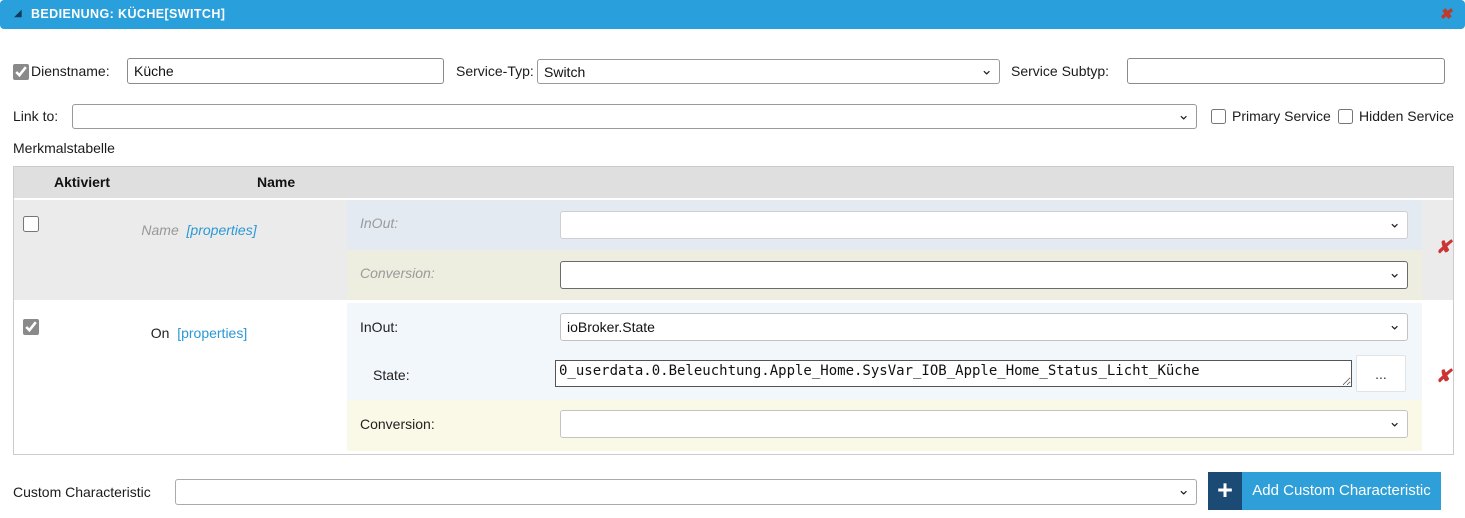 The image size is (1465, 518). I want to click on state-label: State:, so click(391, 375).